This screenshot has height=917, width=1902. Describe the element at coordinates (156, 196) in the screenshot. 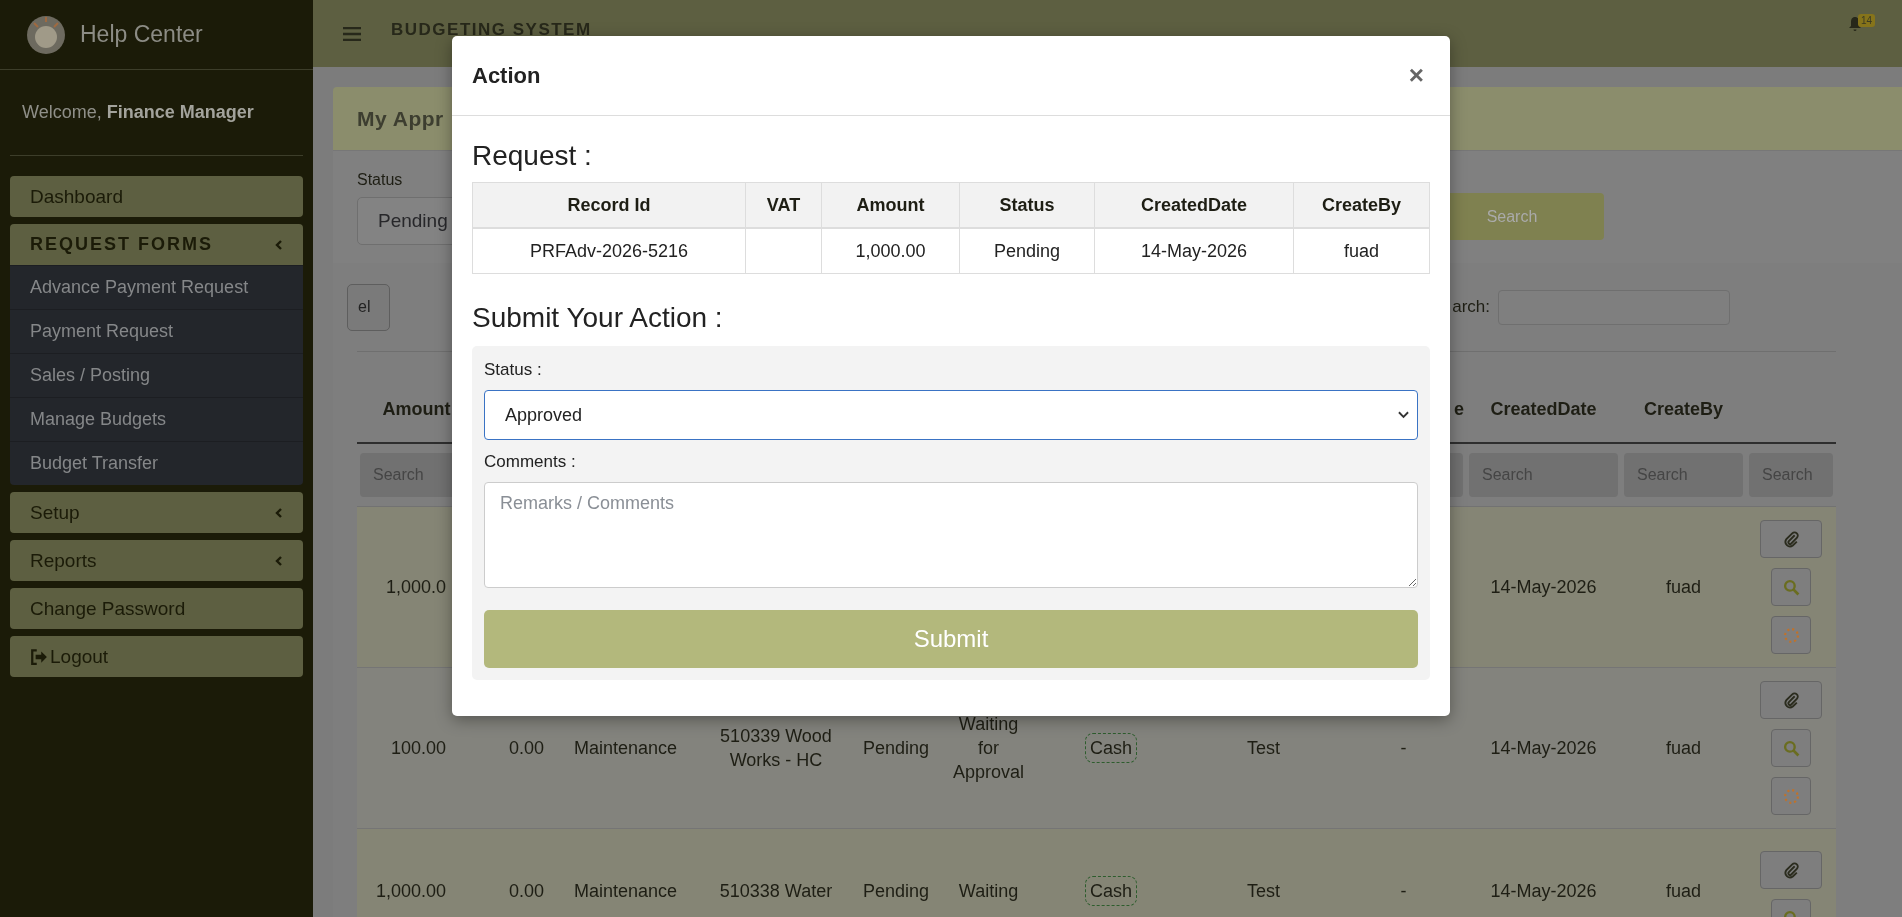

I see `nav-item: Dashboard` at that location.